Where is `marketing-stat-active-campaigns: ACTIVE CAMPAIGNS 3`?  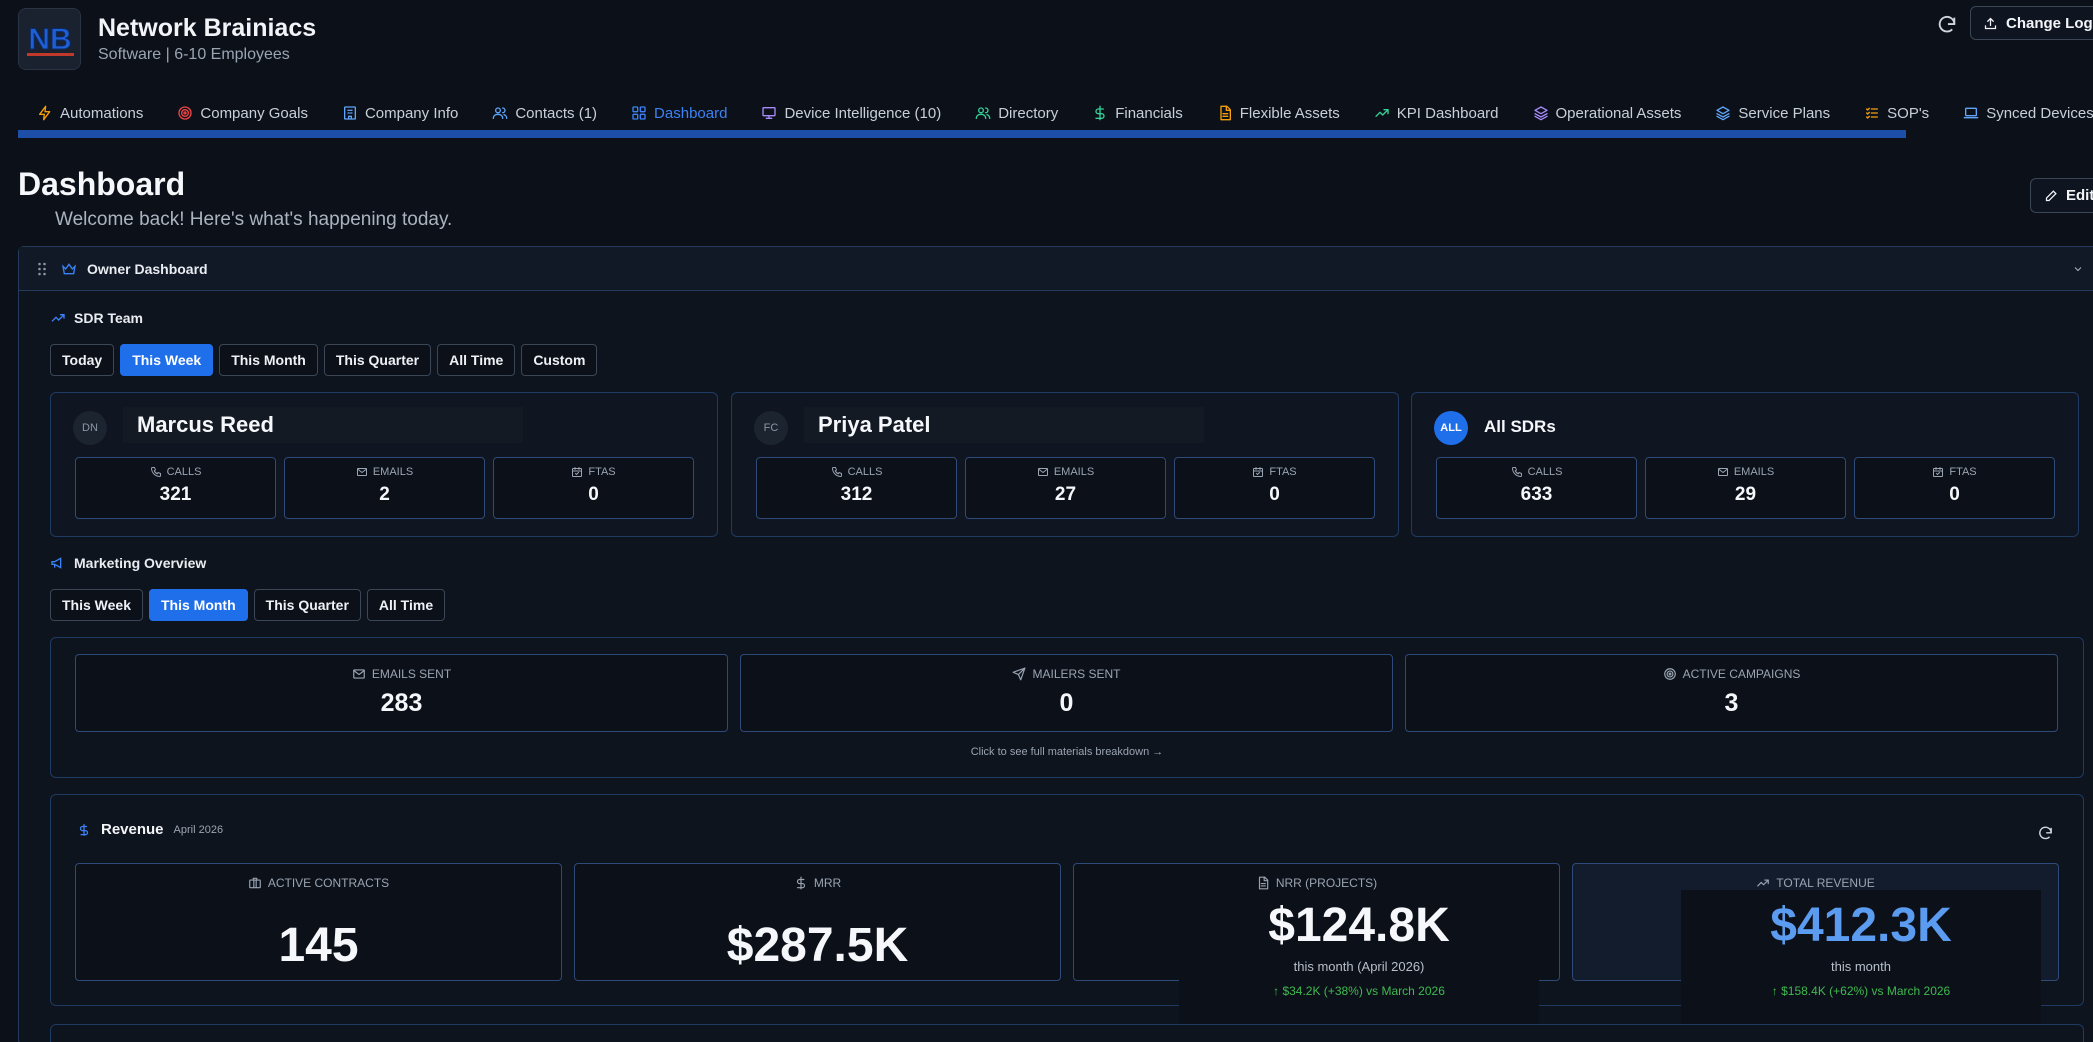 marketing-stat-active-campaigns: ACTIVE CAMPAIGNS 3 is located at coordinates (1731, 693).